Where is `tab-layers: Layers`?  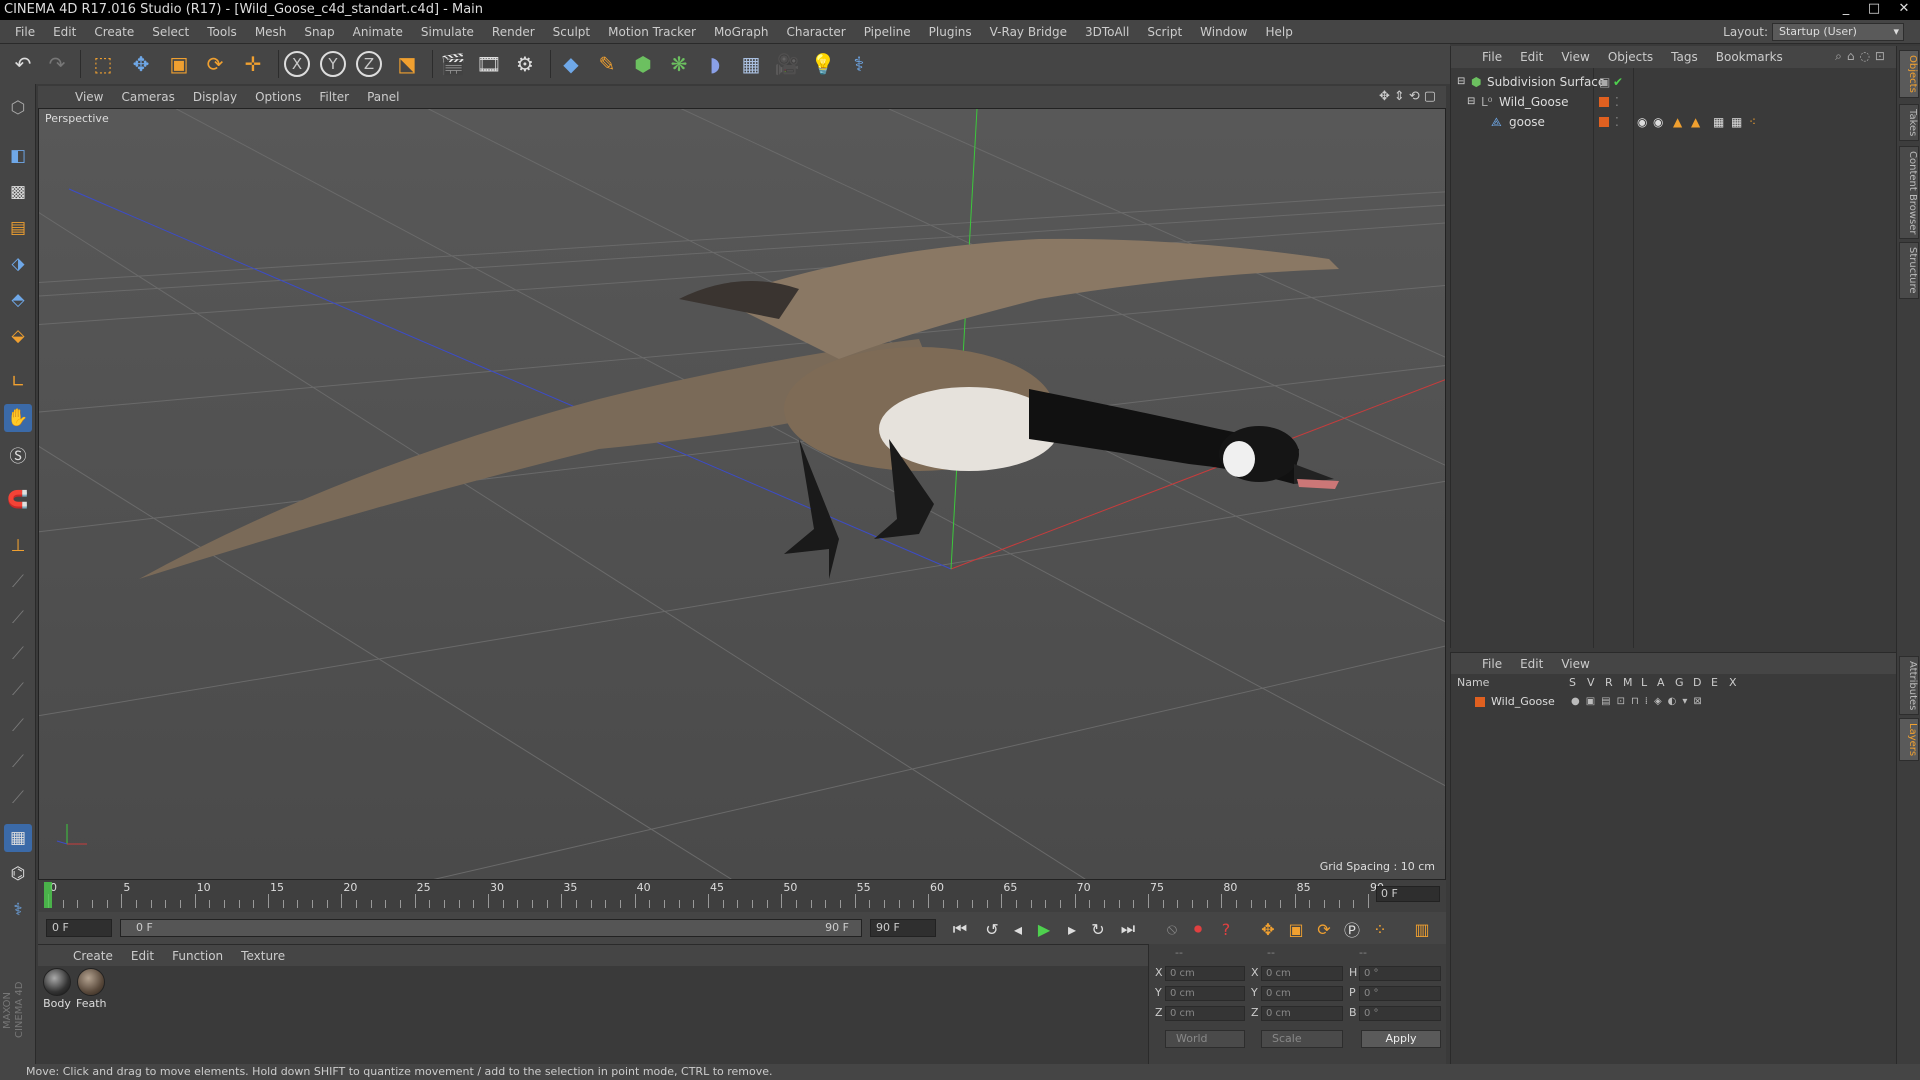
tab-layers: Layers is located at coordinates (1909, 740).